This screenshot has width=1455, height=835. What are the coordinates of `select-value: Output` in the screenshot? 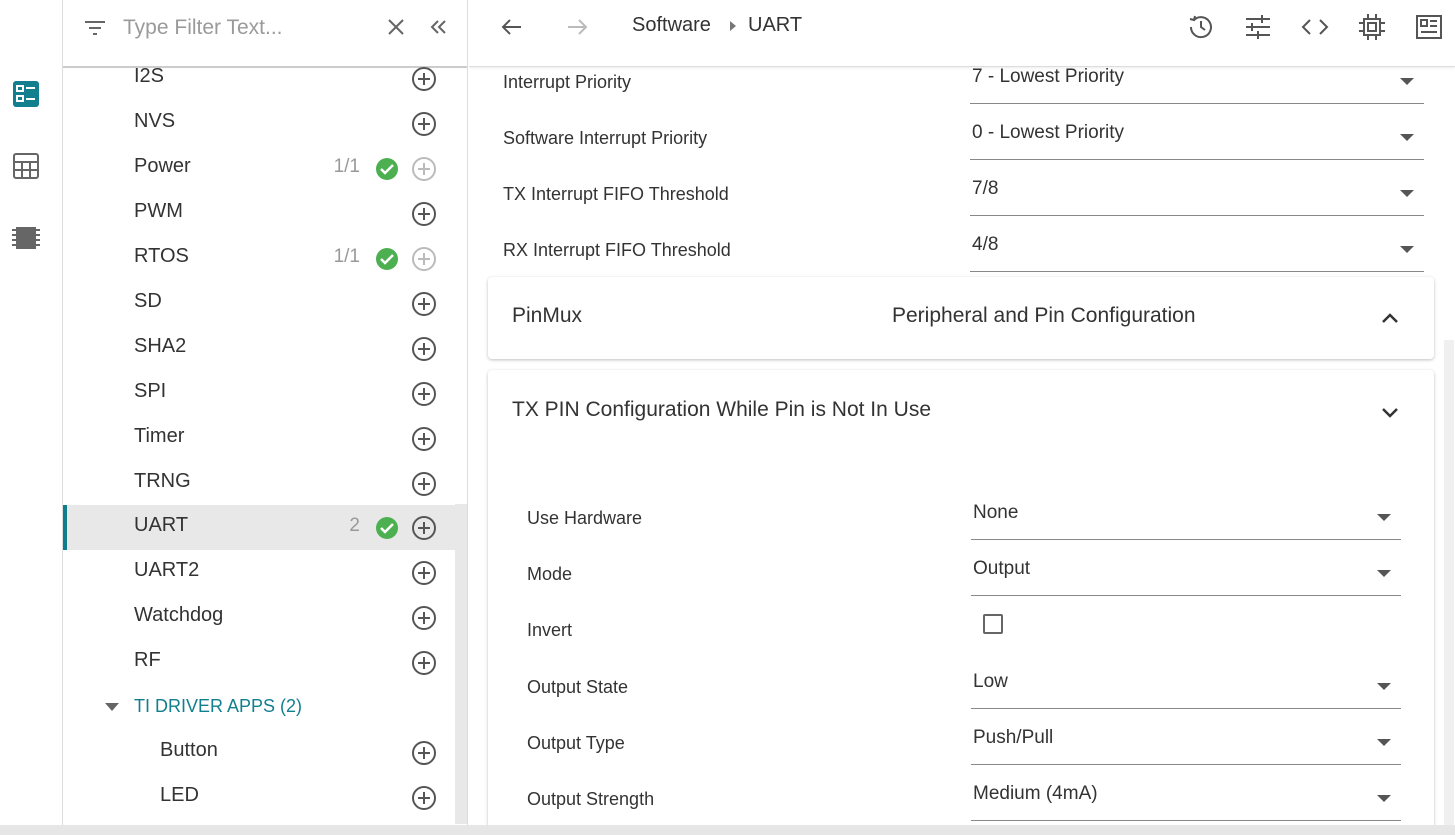 It's located at (1002, 568).